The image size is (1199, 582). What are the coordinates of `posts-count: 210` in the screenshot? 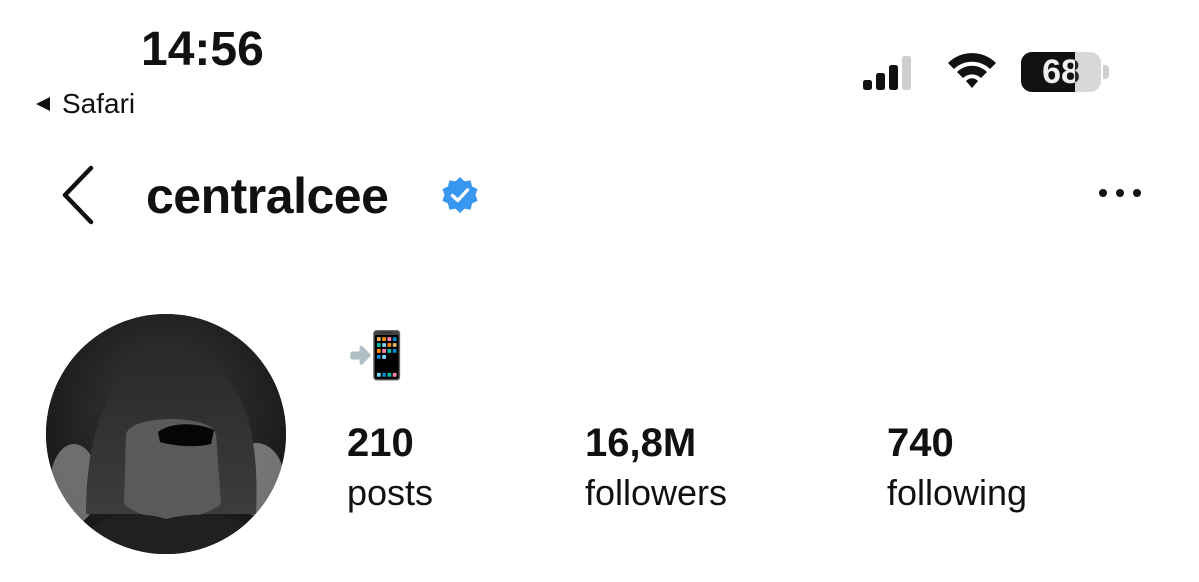 It's located at (380, 443).